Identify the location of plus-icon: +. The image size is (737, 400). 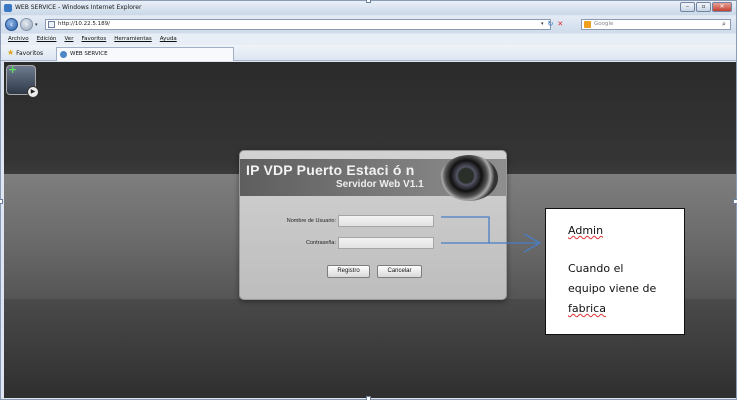
(13, 69).